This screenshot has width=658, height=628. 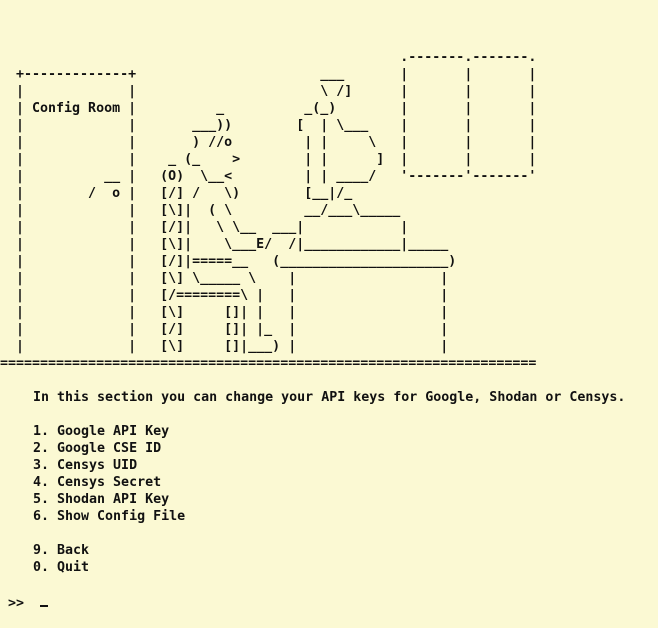 I want to click on command-prompt: >>, so click(x=128, y=602).